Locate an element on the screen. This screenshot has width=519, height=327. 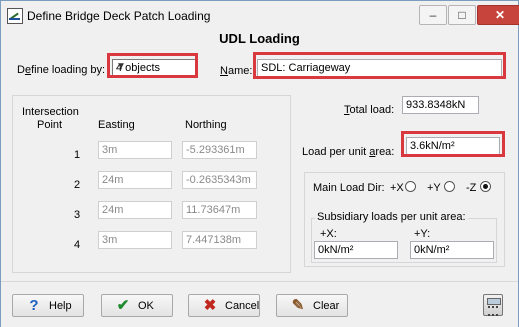
define-loading-label: Define loading by: is located at coordinates (61, 70).